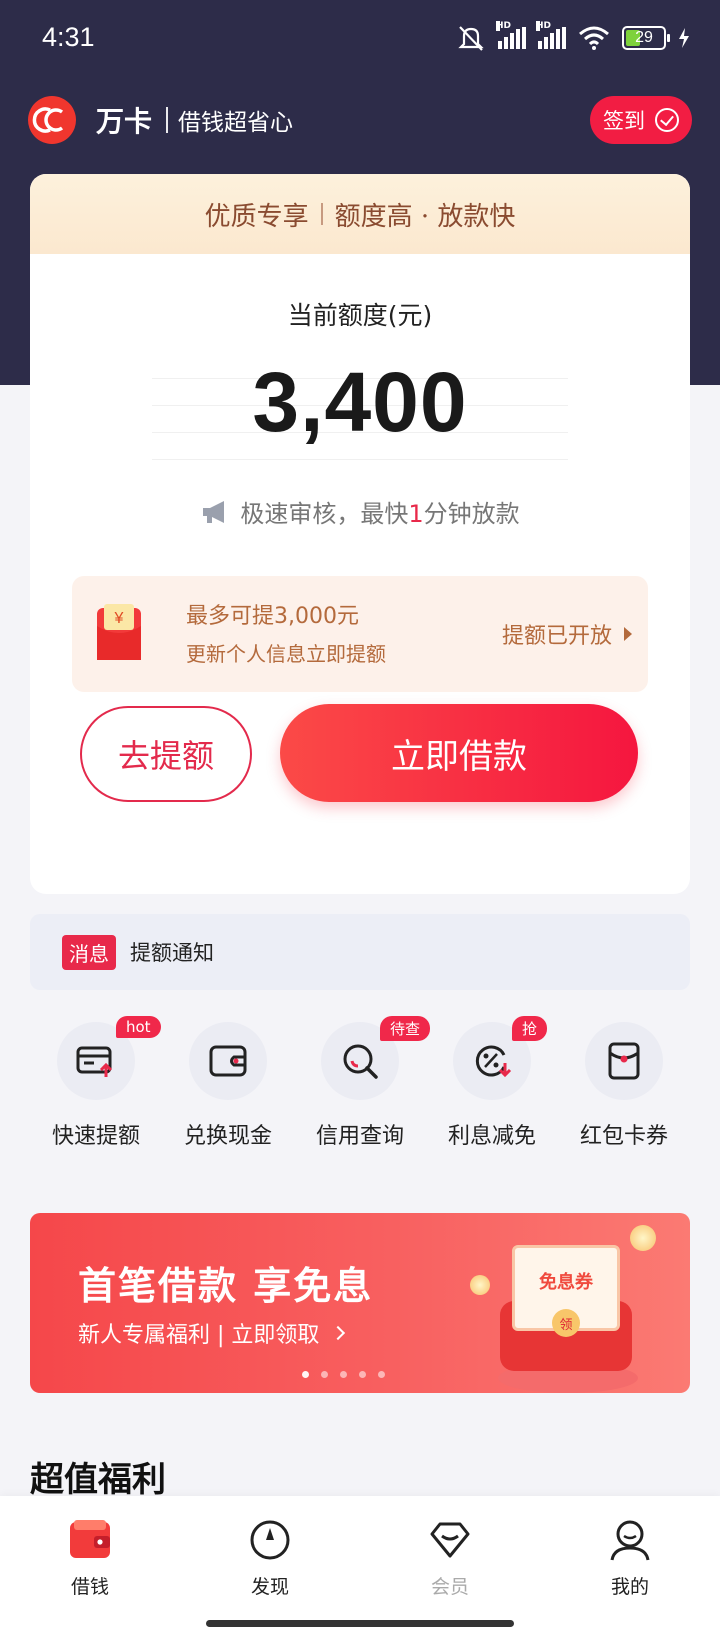  Describe the element at coordinates (360, 952) in the screenshot. I see `message-bar: 消息 提额通知` at that location.